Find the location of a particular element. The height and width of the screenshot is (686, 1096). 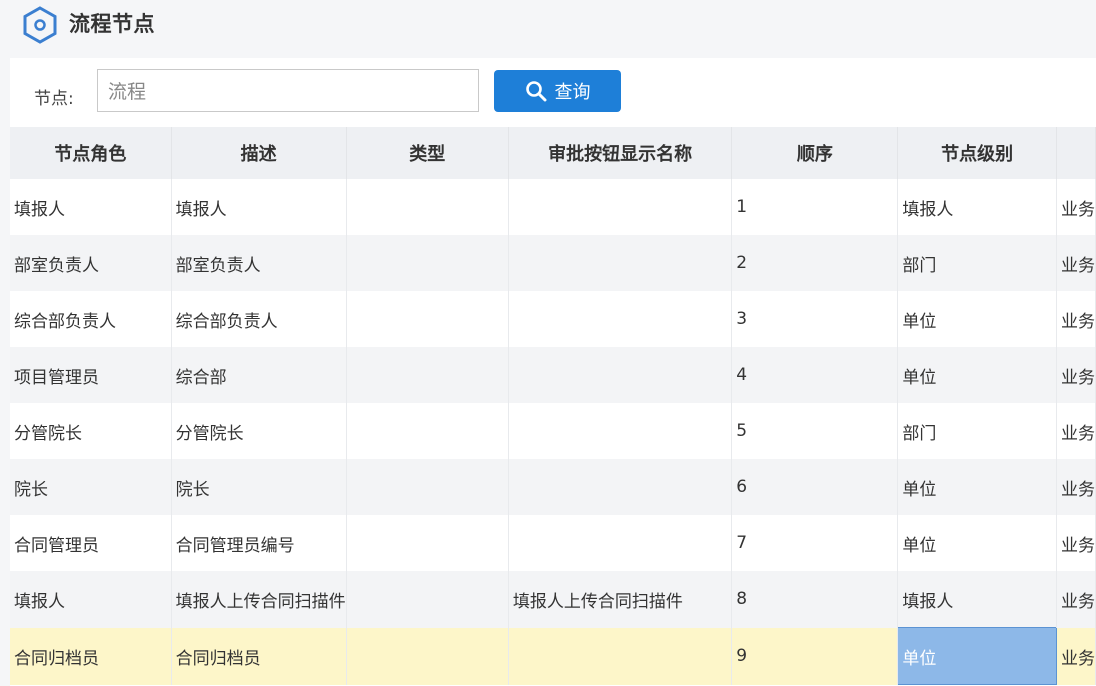

search-button-label: 查询 is located at coordinates (572, 92).